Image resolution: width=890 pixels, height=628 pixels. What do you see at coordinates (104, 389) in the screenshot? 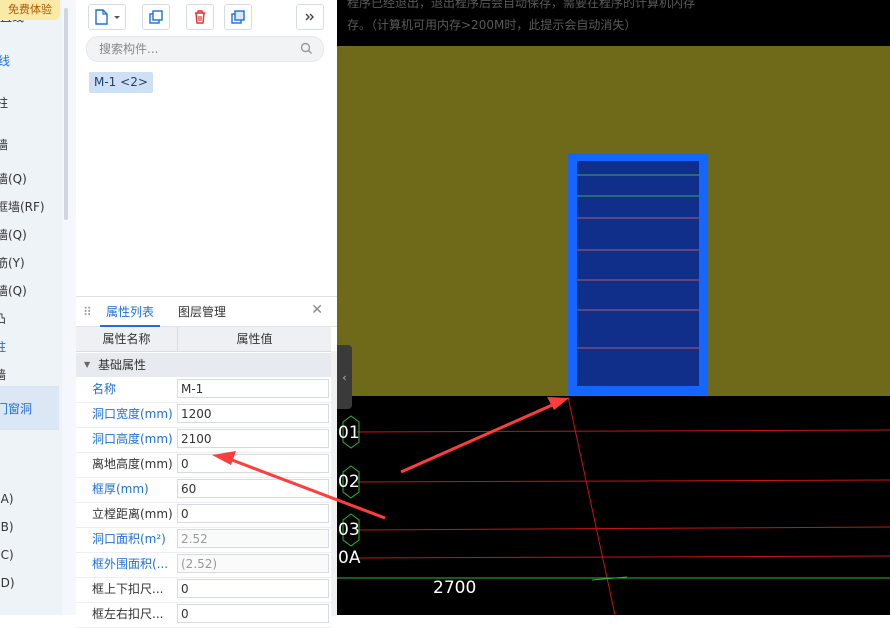
I see `property-name: 名称` at bounding box center [104, 389].